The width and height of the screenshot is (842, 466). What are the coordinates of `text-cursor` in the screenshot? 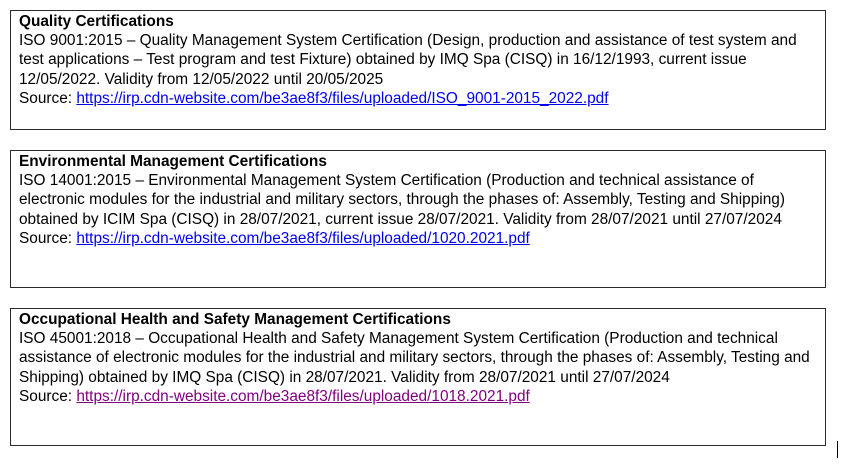 It's located at (837, 449).